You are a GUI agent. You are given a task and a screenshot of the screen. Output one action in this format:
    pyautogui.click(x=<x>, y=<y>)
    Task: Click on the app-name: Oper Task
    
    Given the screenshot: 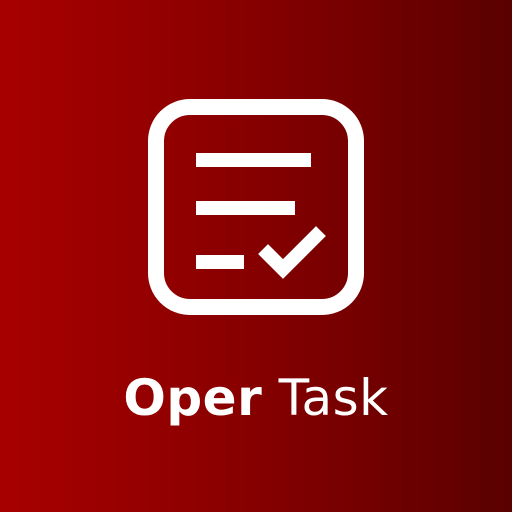 What is the action you would take?
    pyautogui.click(x=256, y=398)
    